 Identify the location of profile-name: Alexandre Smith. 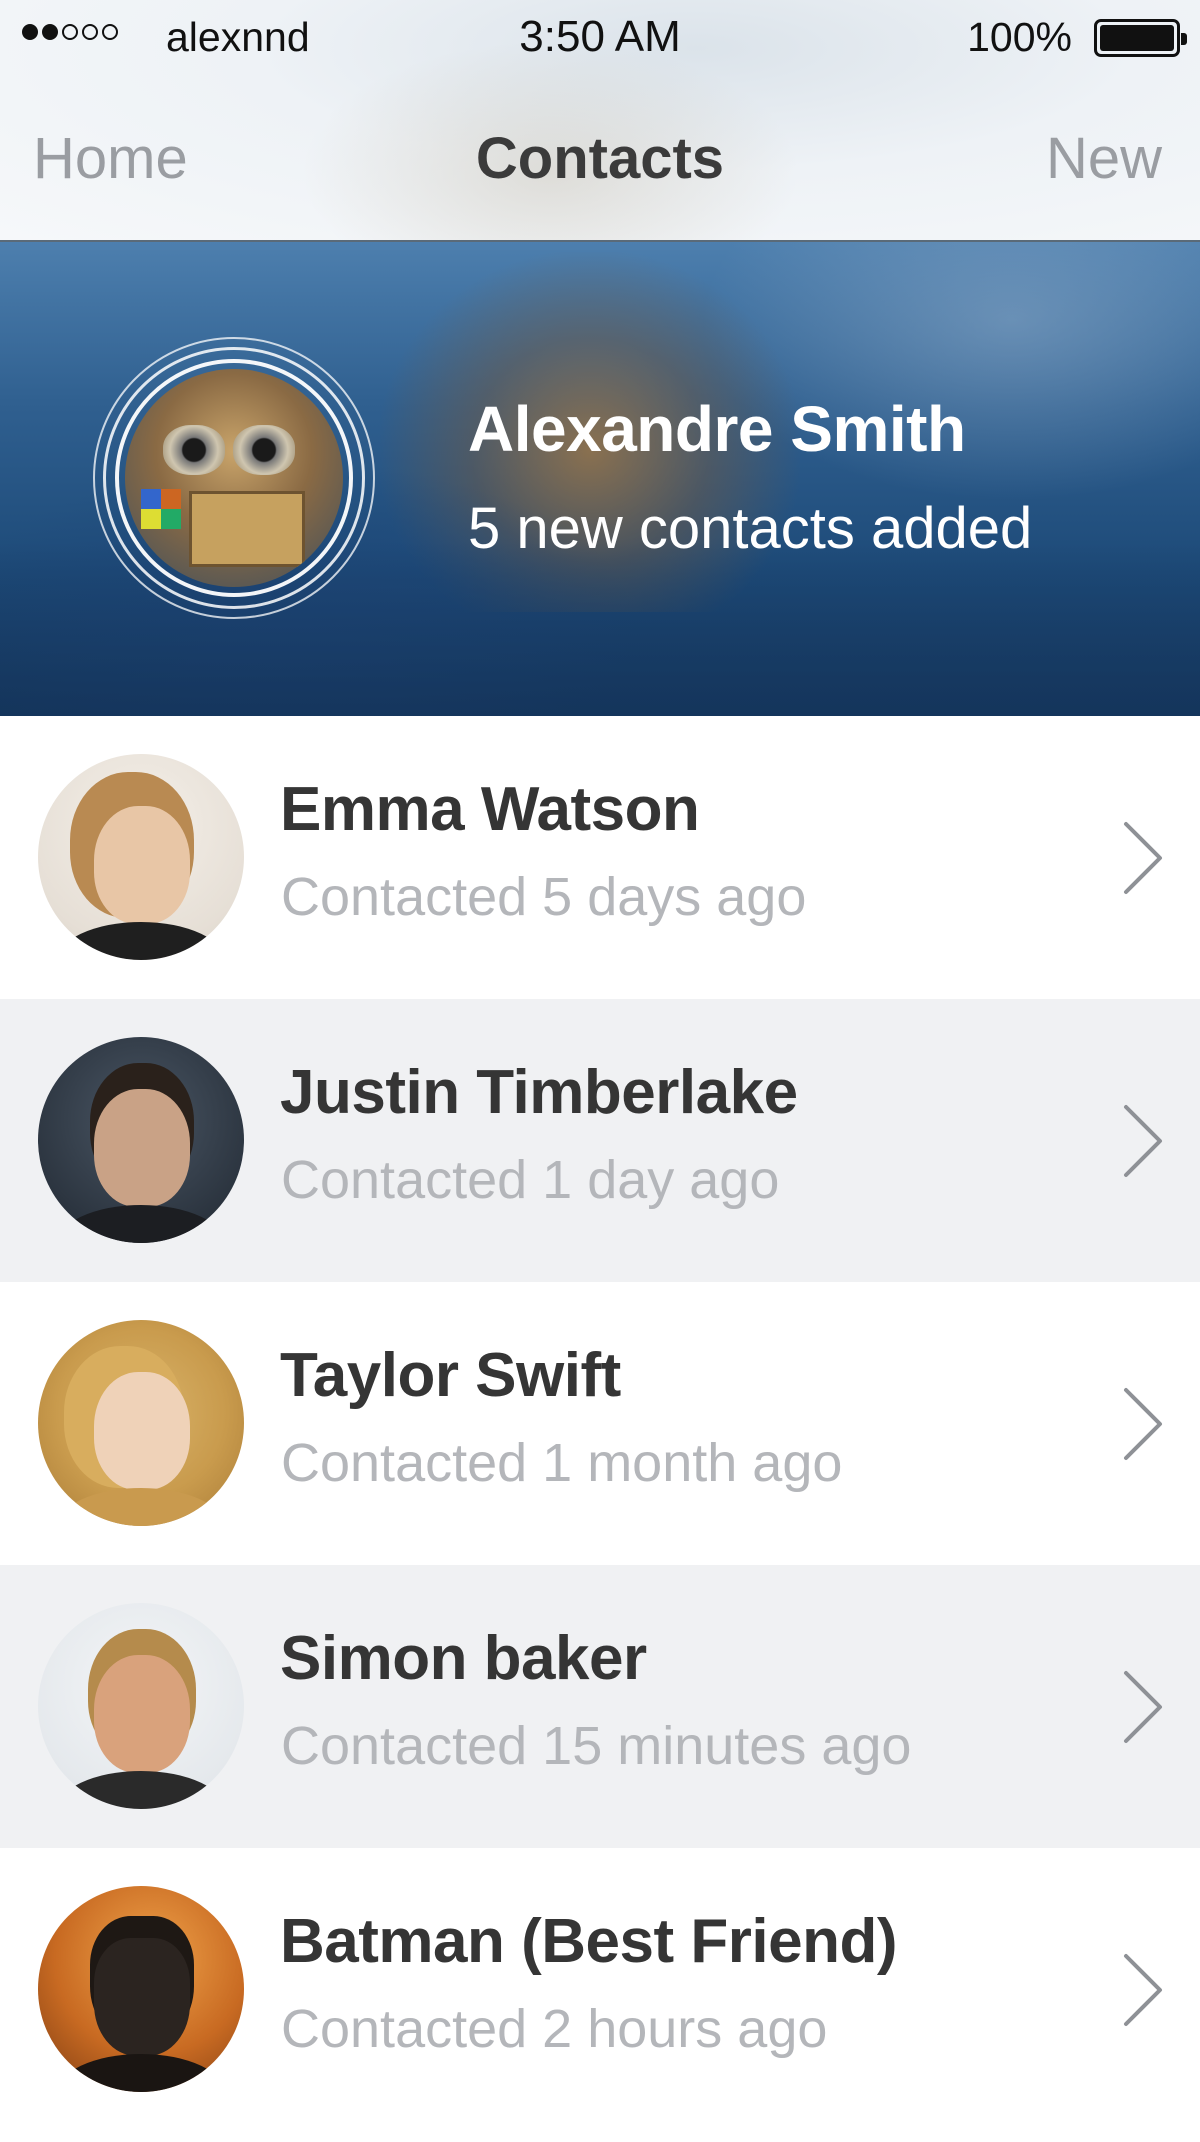
(717, 429).